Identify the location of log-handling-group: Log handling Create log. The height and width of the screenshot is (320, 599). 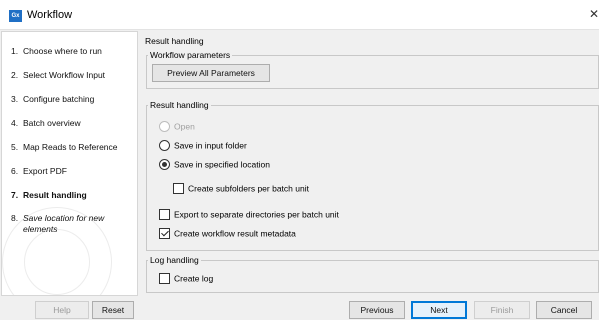
(372, 274).